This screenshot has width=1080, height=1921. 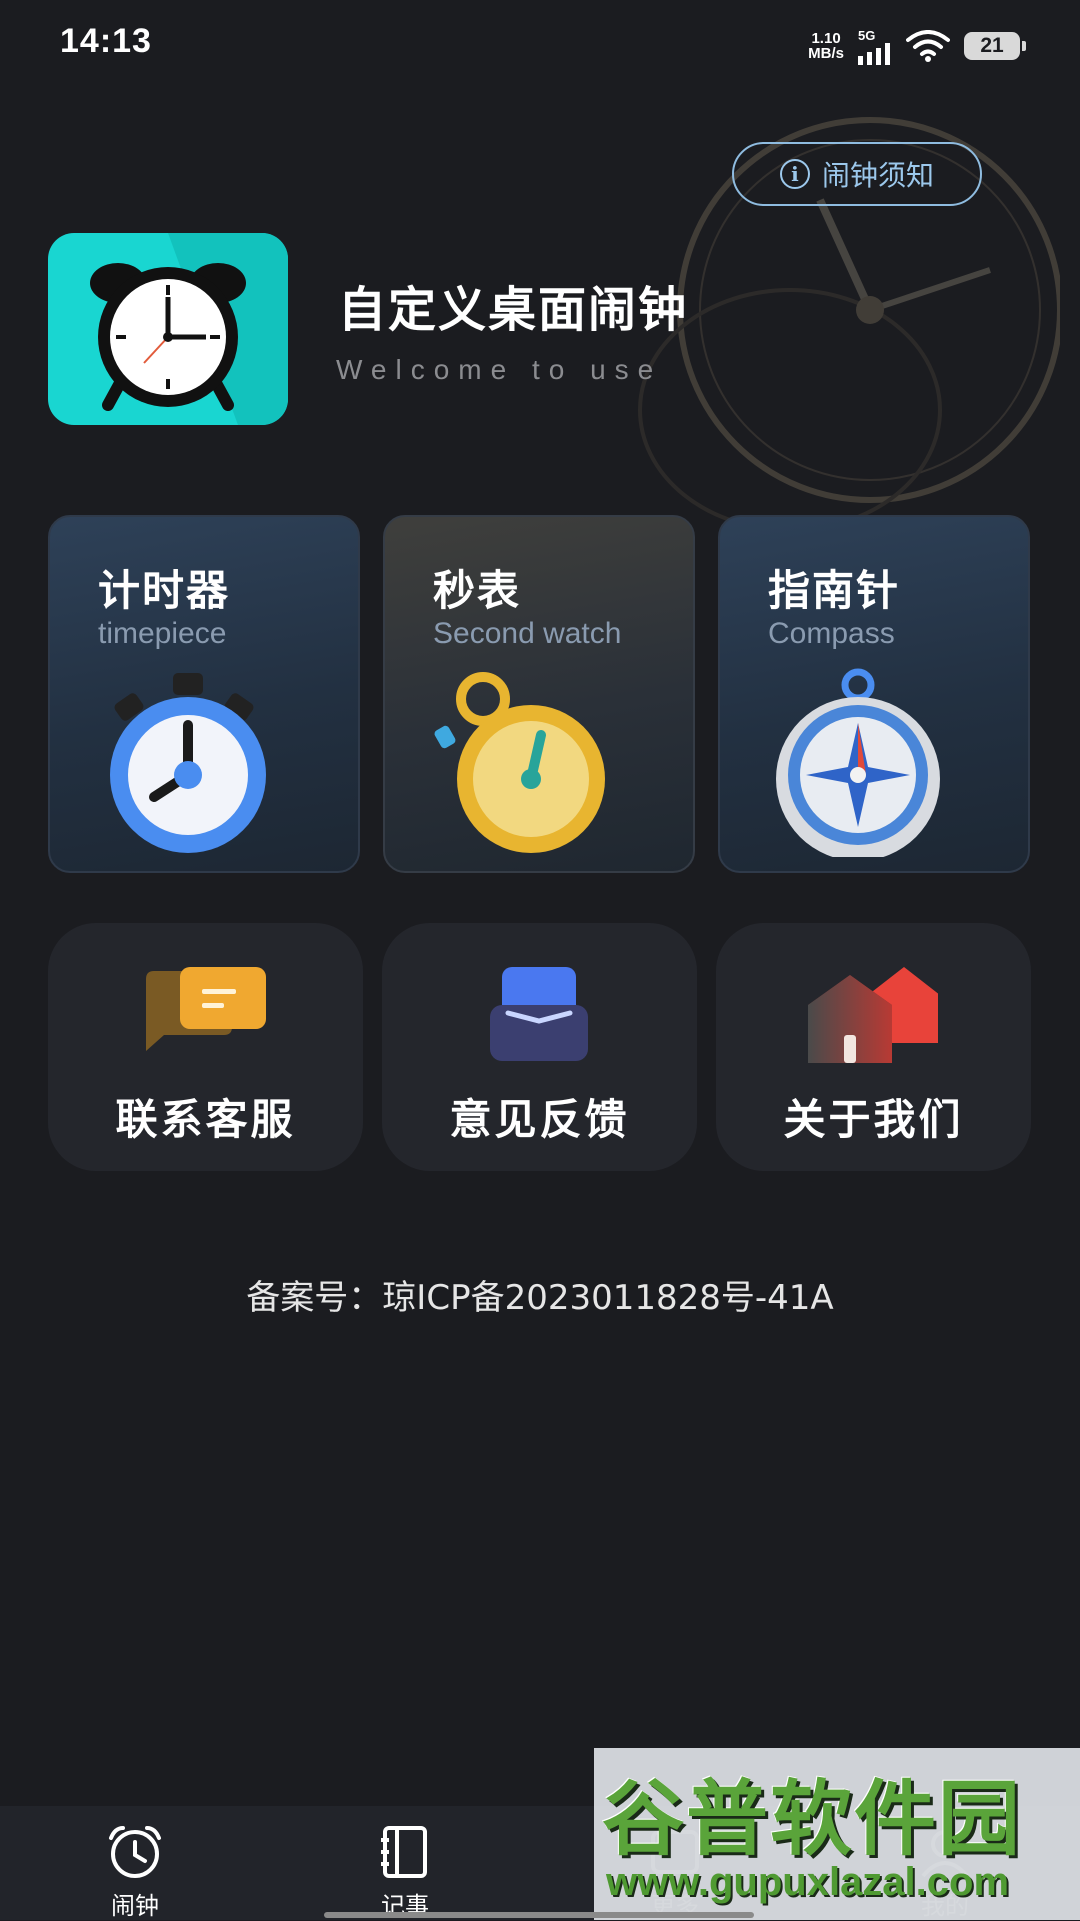 I want to click on nav-label: 闹钟, so click(x=135, y=1906).